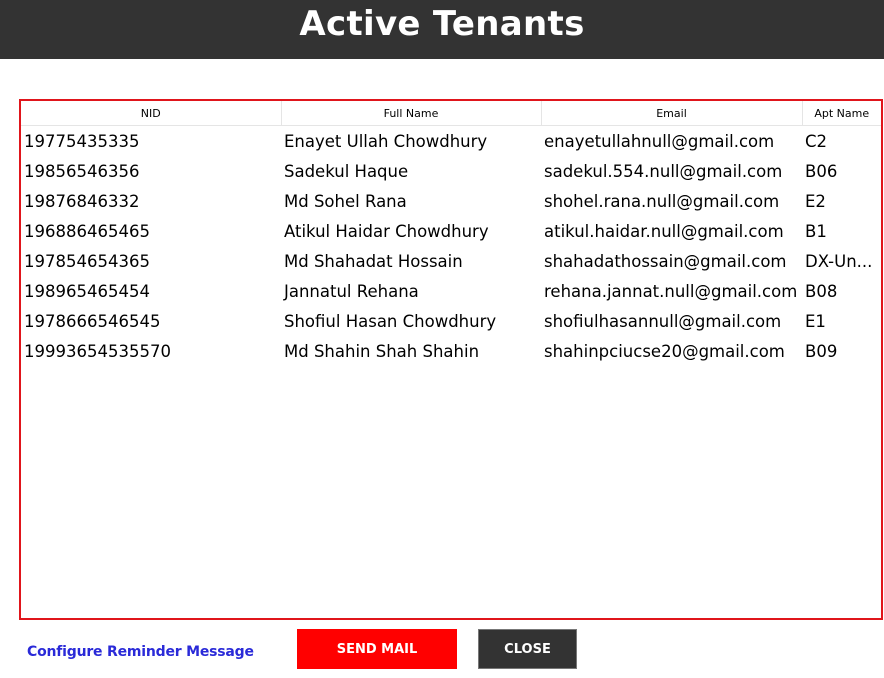 The width and height of the screenshot is (884, 678). I want to click on cell-full-name: Sadekul Haque, so click(346, 171).